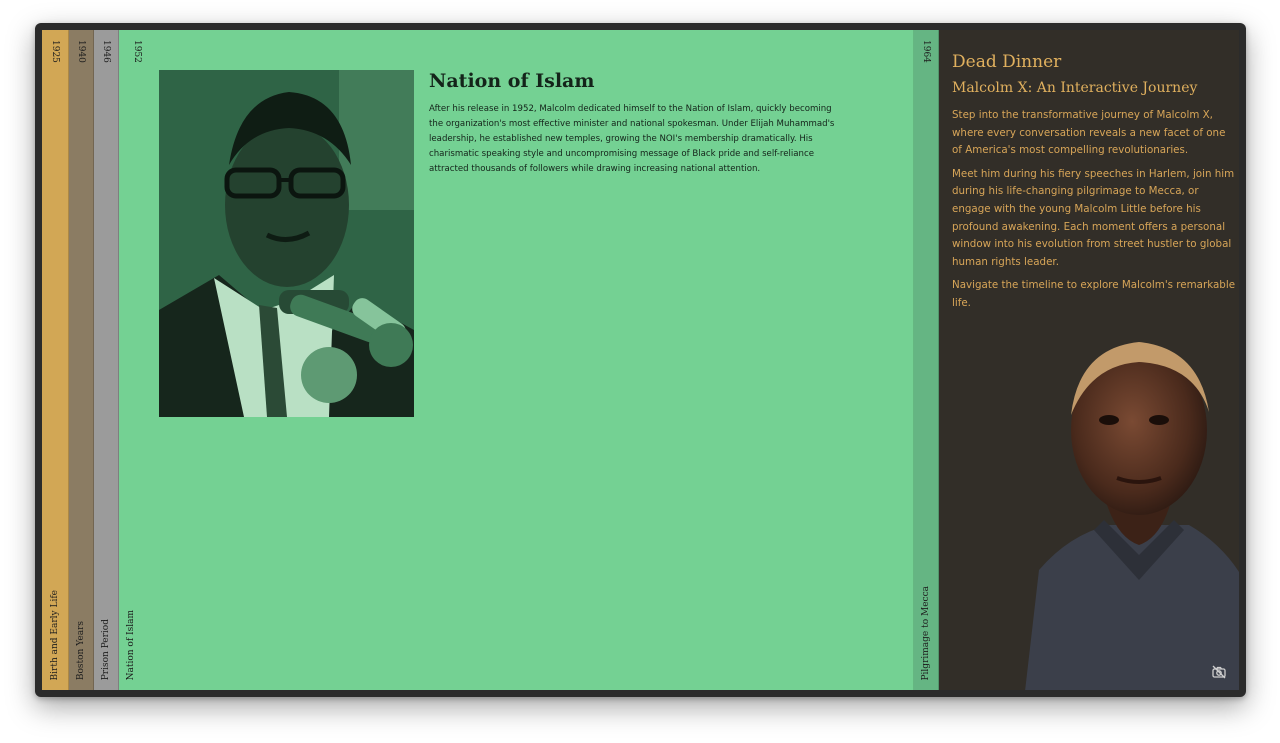 The image size is (1280, 743). Describe the element at coordinates (55, 51) in the screenshot. I see `timeline-year: 1925` at that location.